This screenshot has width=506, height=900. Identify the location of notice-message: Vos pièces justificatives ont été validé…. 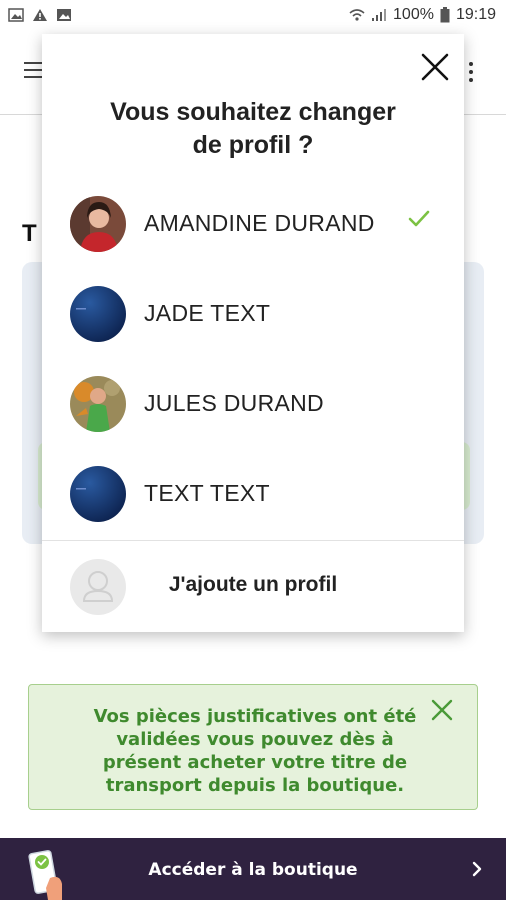
(255, 751).